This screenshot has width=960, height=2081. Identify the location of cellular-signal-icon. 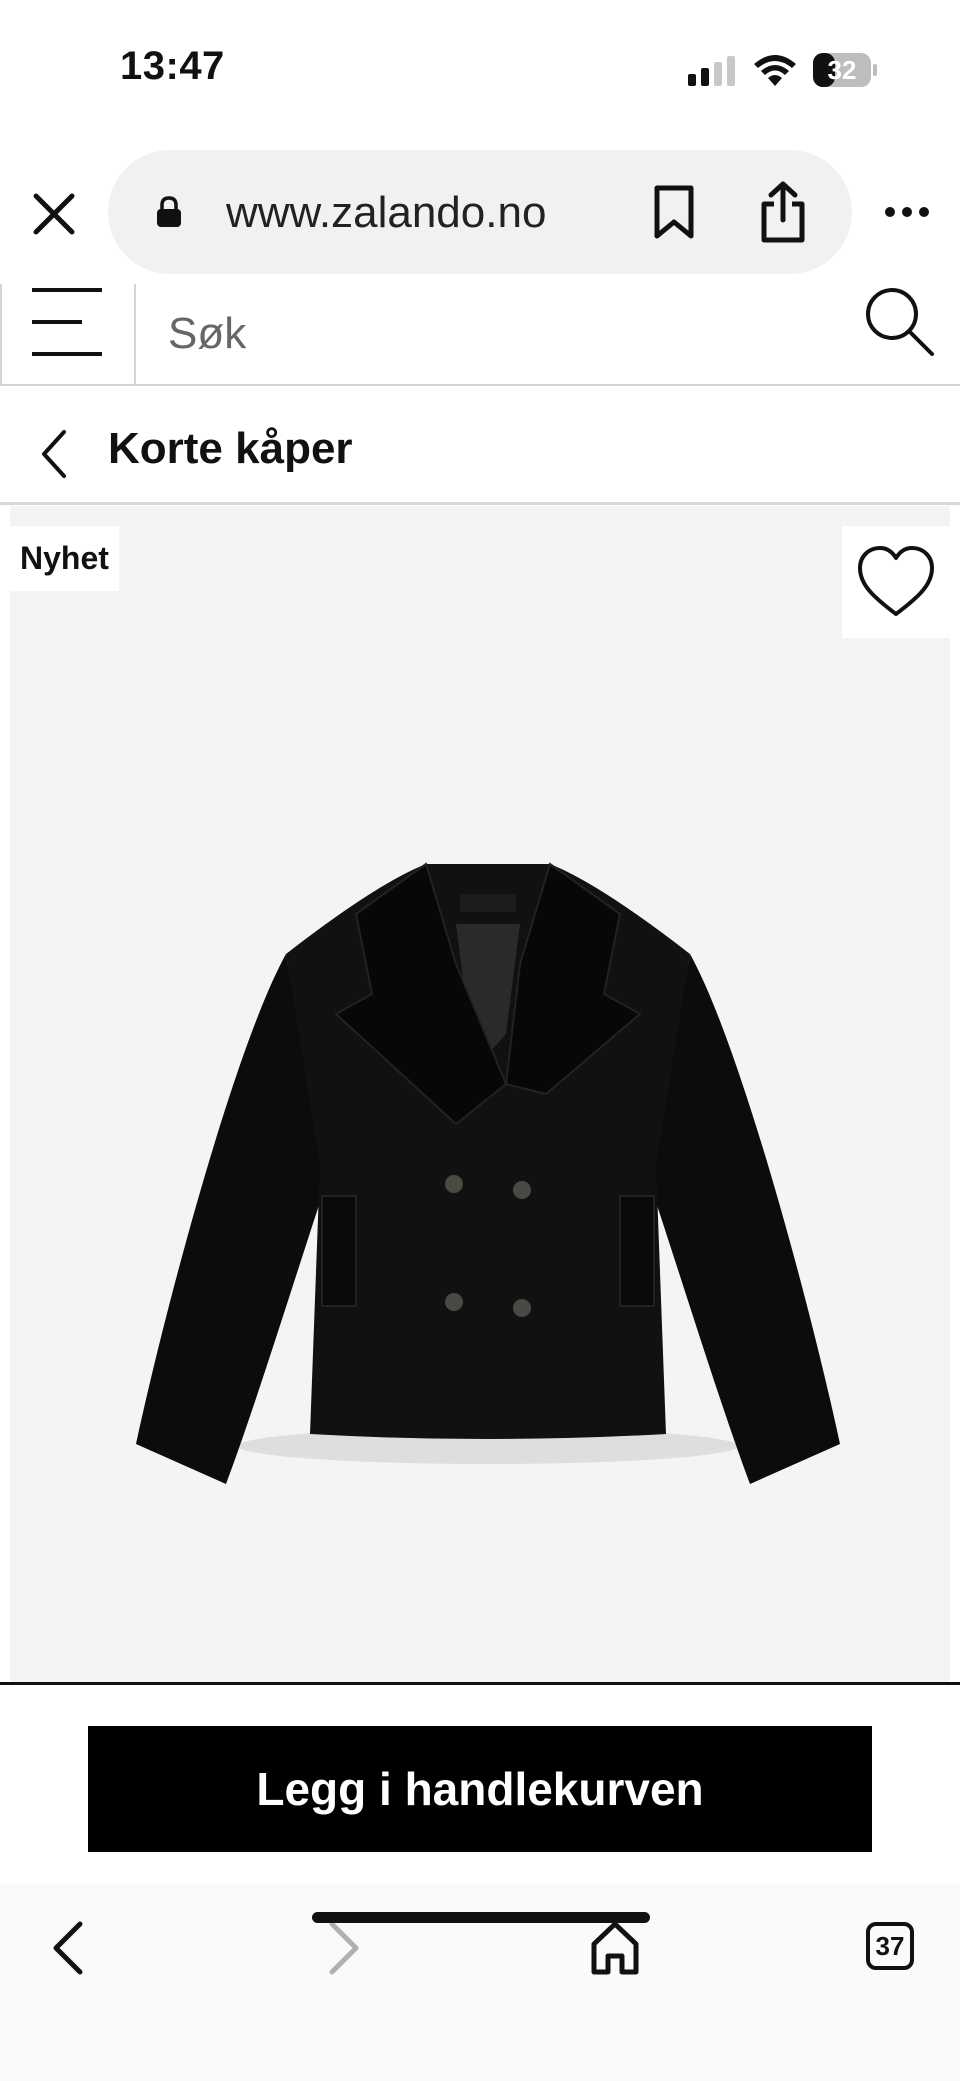
(711, 71).